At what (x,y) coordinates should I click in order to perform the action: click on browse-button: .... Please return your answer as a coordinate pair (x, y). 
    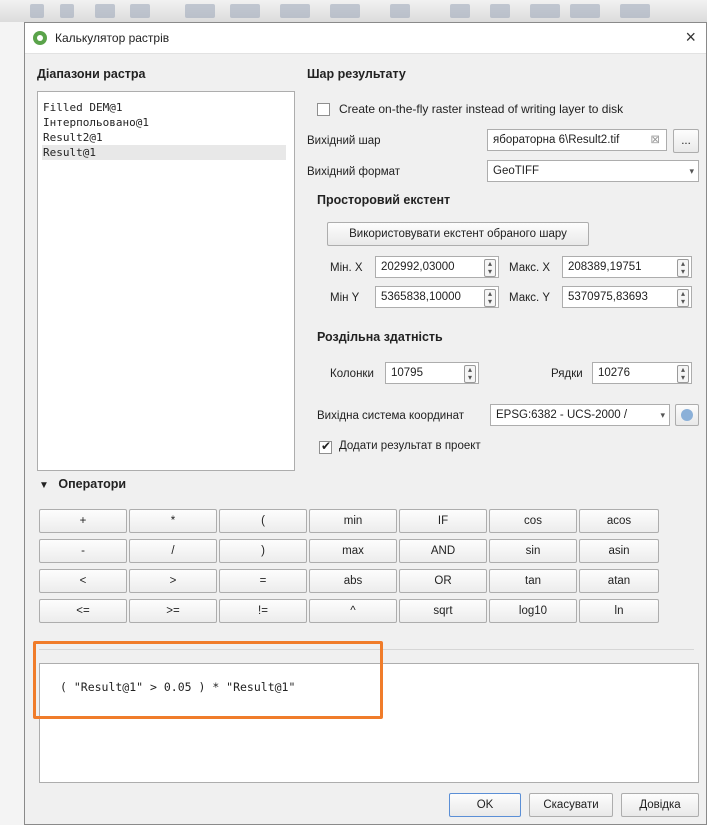
    Looking at the image, I should click on (686, 141).